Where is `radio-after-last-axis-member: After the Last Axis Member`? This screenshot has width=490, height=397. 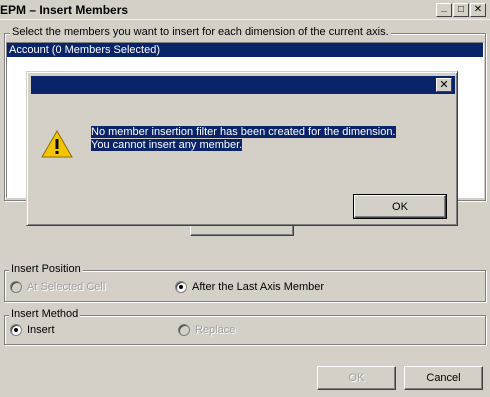
radio-after-last-axis-member: After the Last Axis Member is located at coordinates (249, 287).